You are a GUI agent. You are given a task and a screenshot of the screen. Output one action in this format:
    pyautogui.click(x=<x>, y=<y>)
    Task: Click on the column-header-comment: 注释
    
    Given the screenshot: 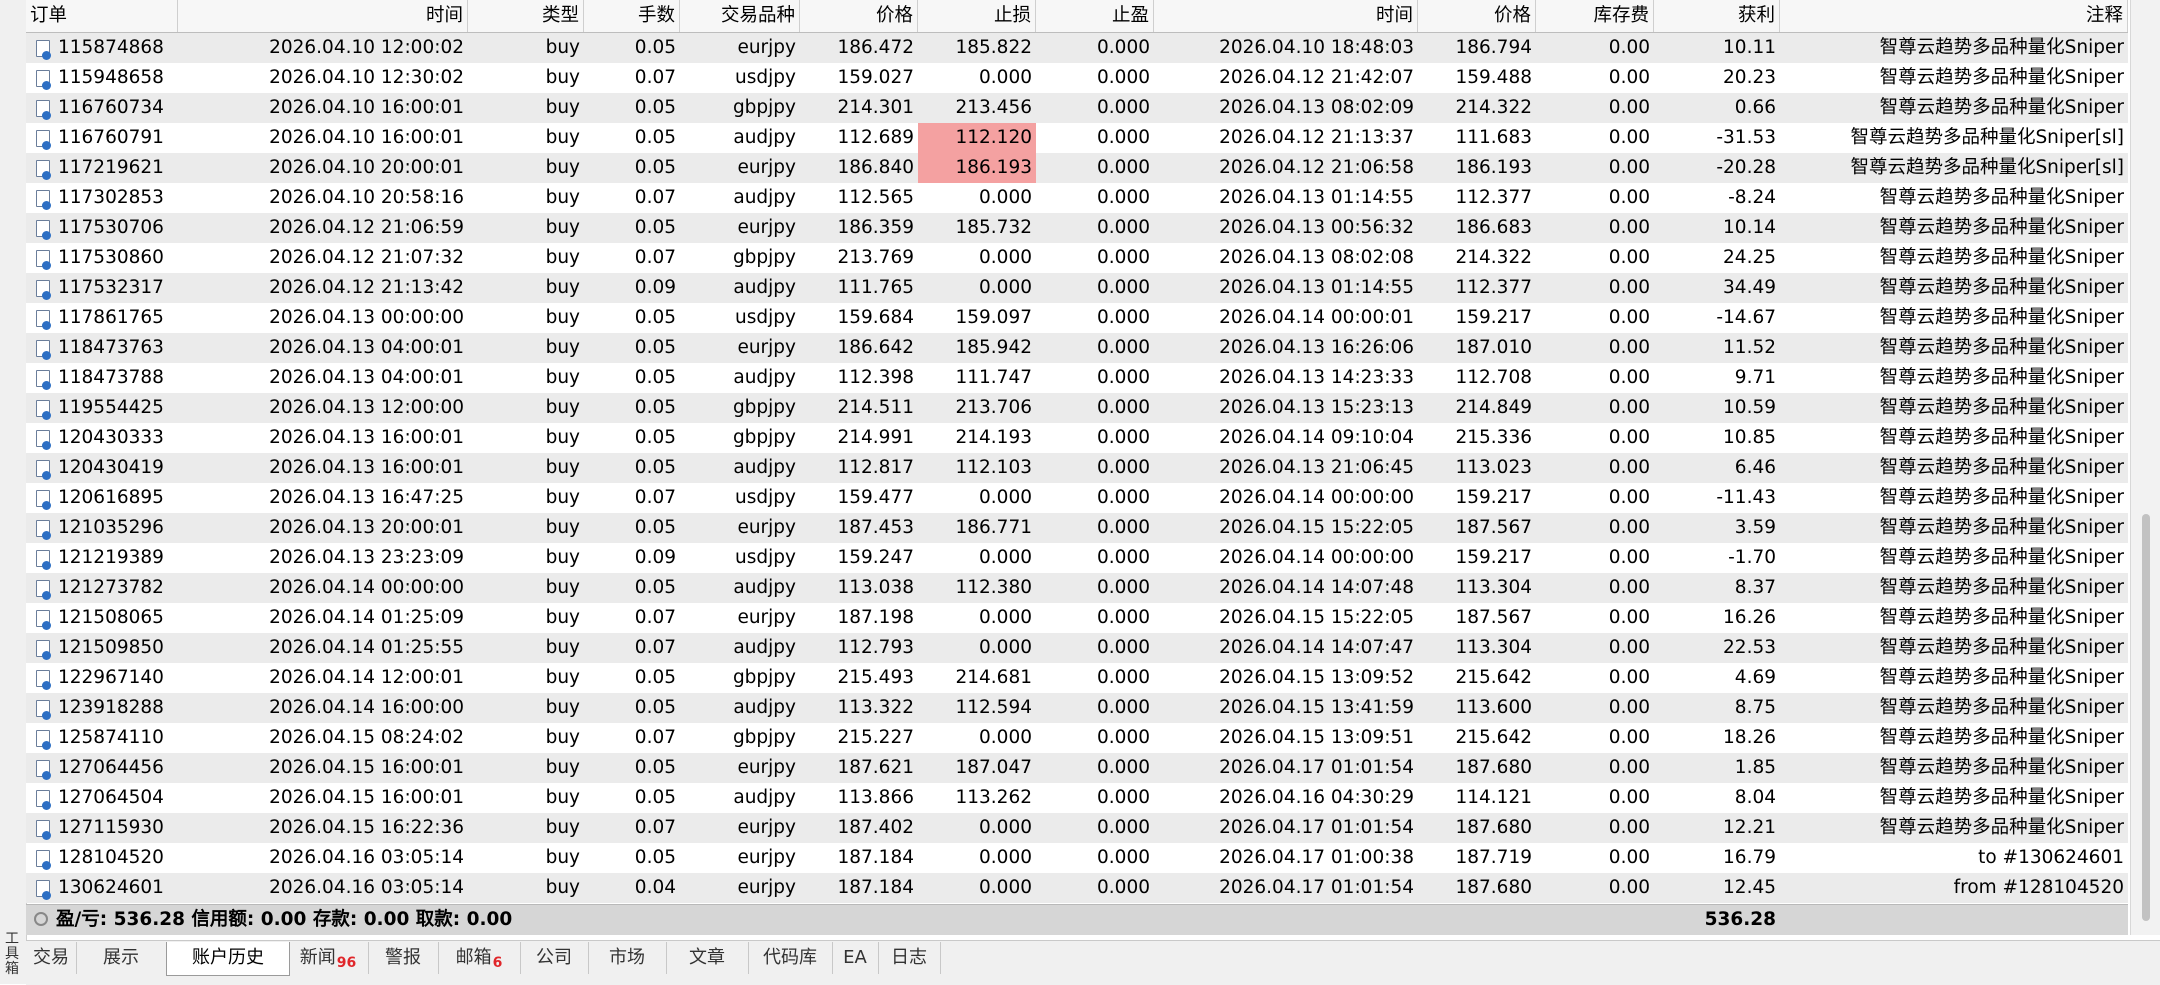 What is the action you would take?
    pyautogui.click(x=1954, y=16)
    